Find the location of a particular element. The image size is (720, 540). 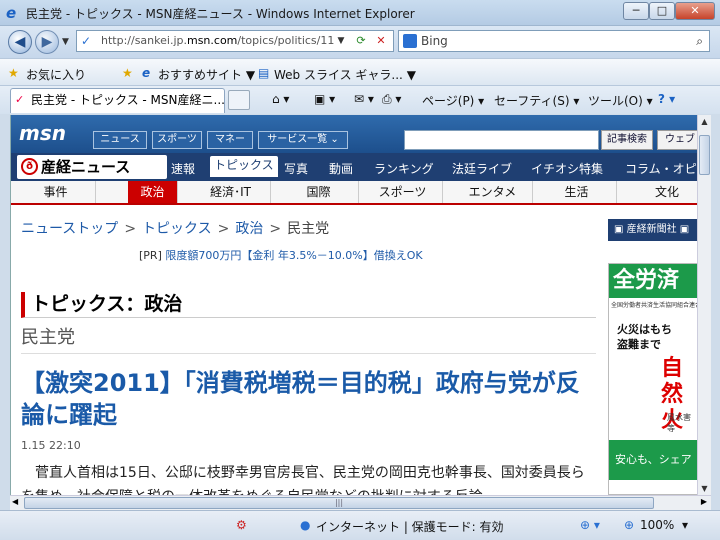

breadcrumb: ニューストップ > トピックス > 政治 > 民主党 is located at coordinates (175, 228).